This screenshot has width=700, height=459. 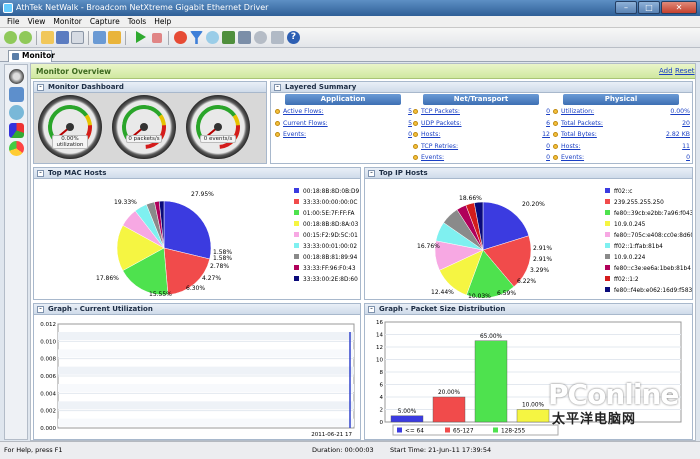 I want to click on summary-row: Total Bytes: 2.82 KB, so click(x=621, y=134).